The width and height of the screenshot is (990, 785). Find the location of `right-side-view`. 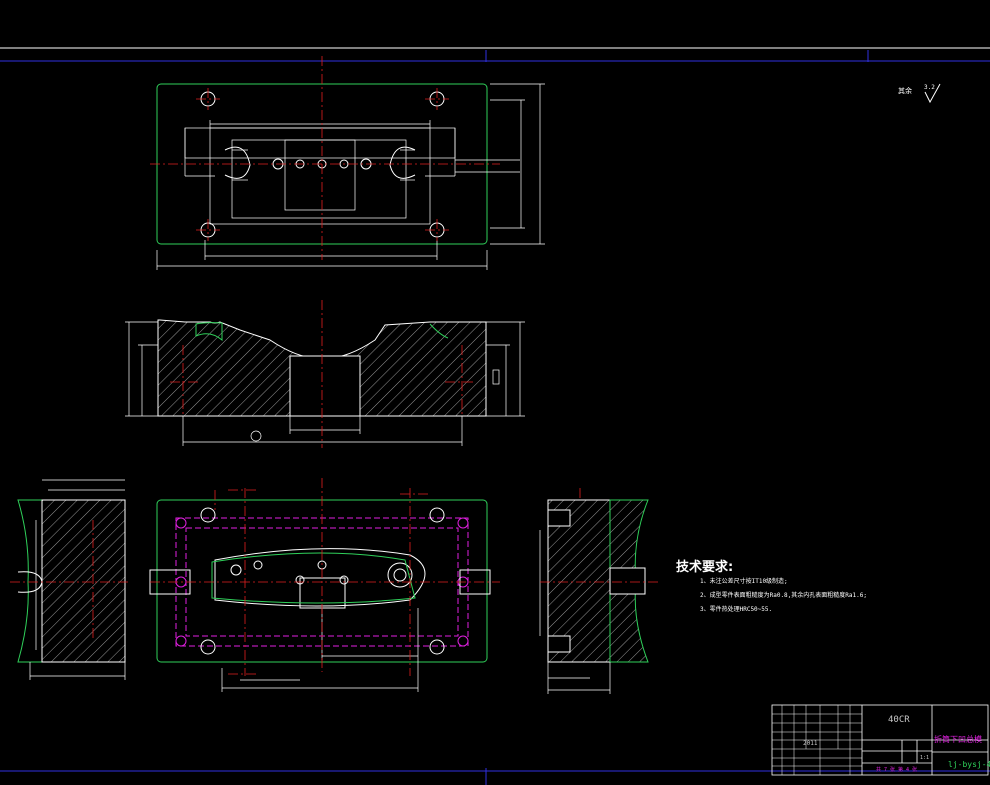

right-side-view is located at coordinates (599, 591).